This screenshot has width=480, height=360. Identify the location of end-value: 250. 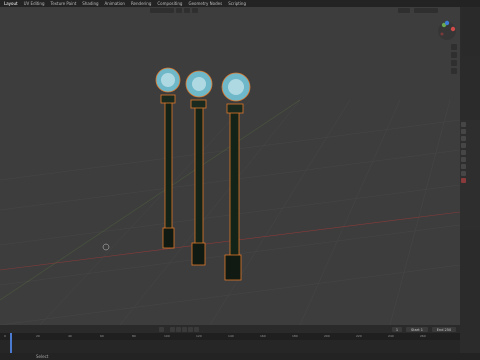
(448, 329).